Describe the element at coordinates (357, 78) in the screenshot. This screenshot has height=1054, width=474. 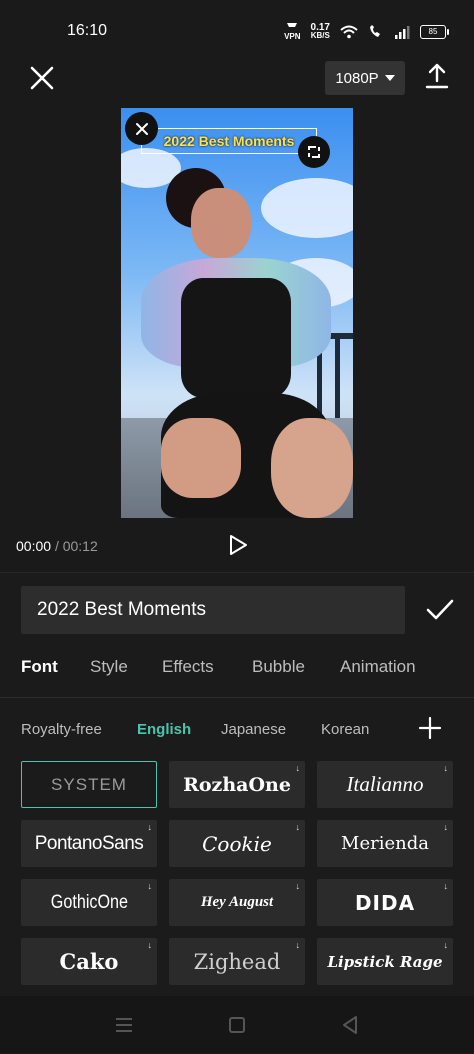
I see `resolution-label: 1080P` at that location.